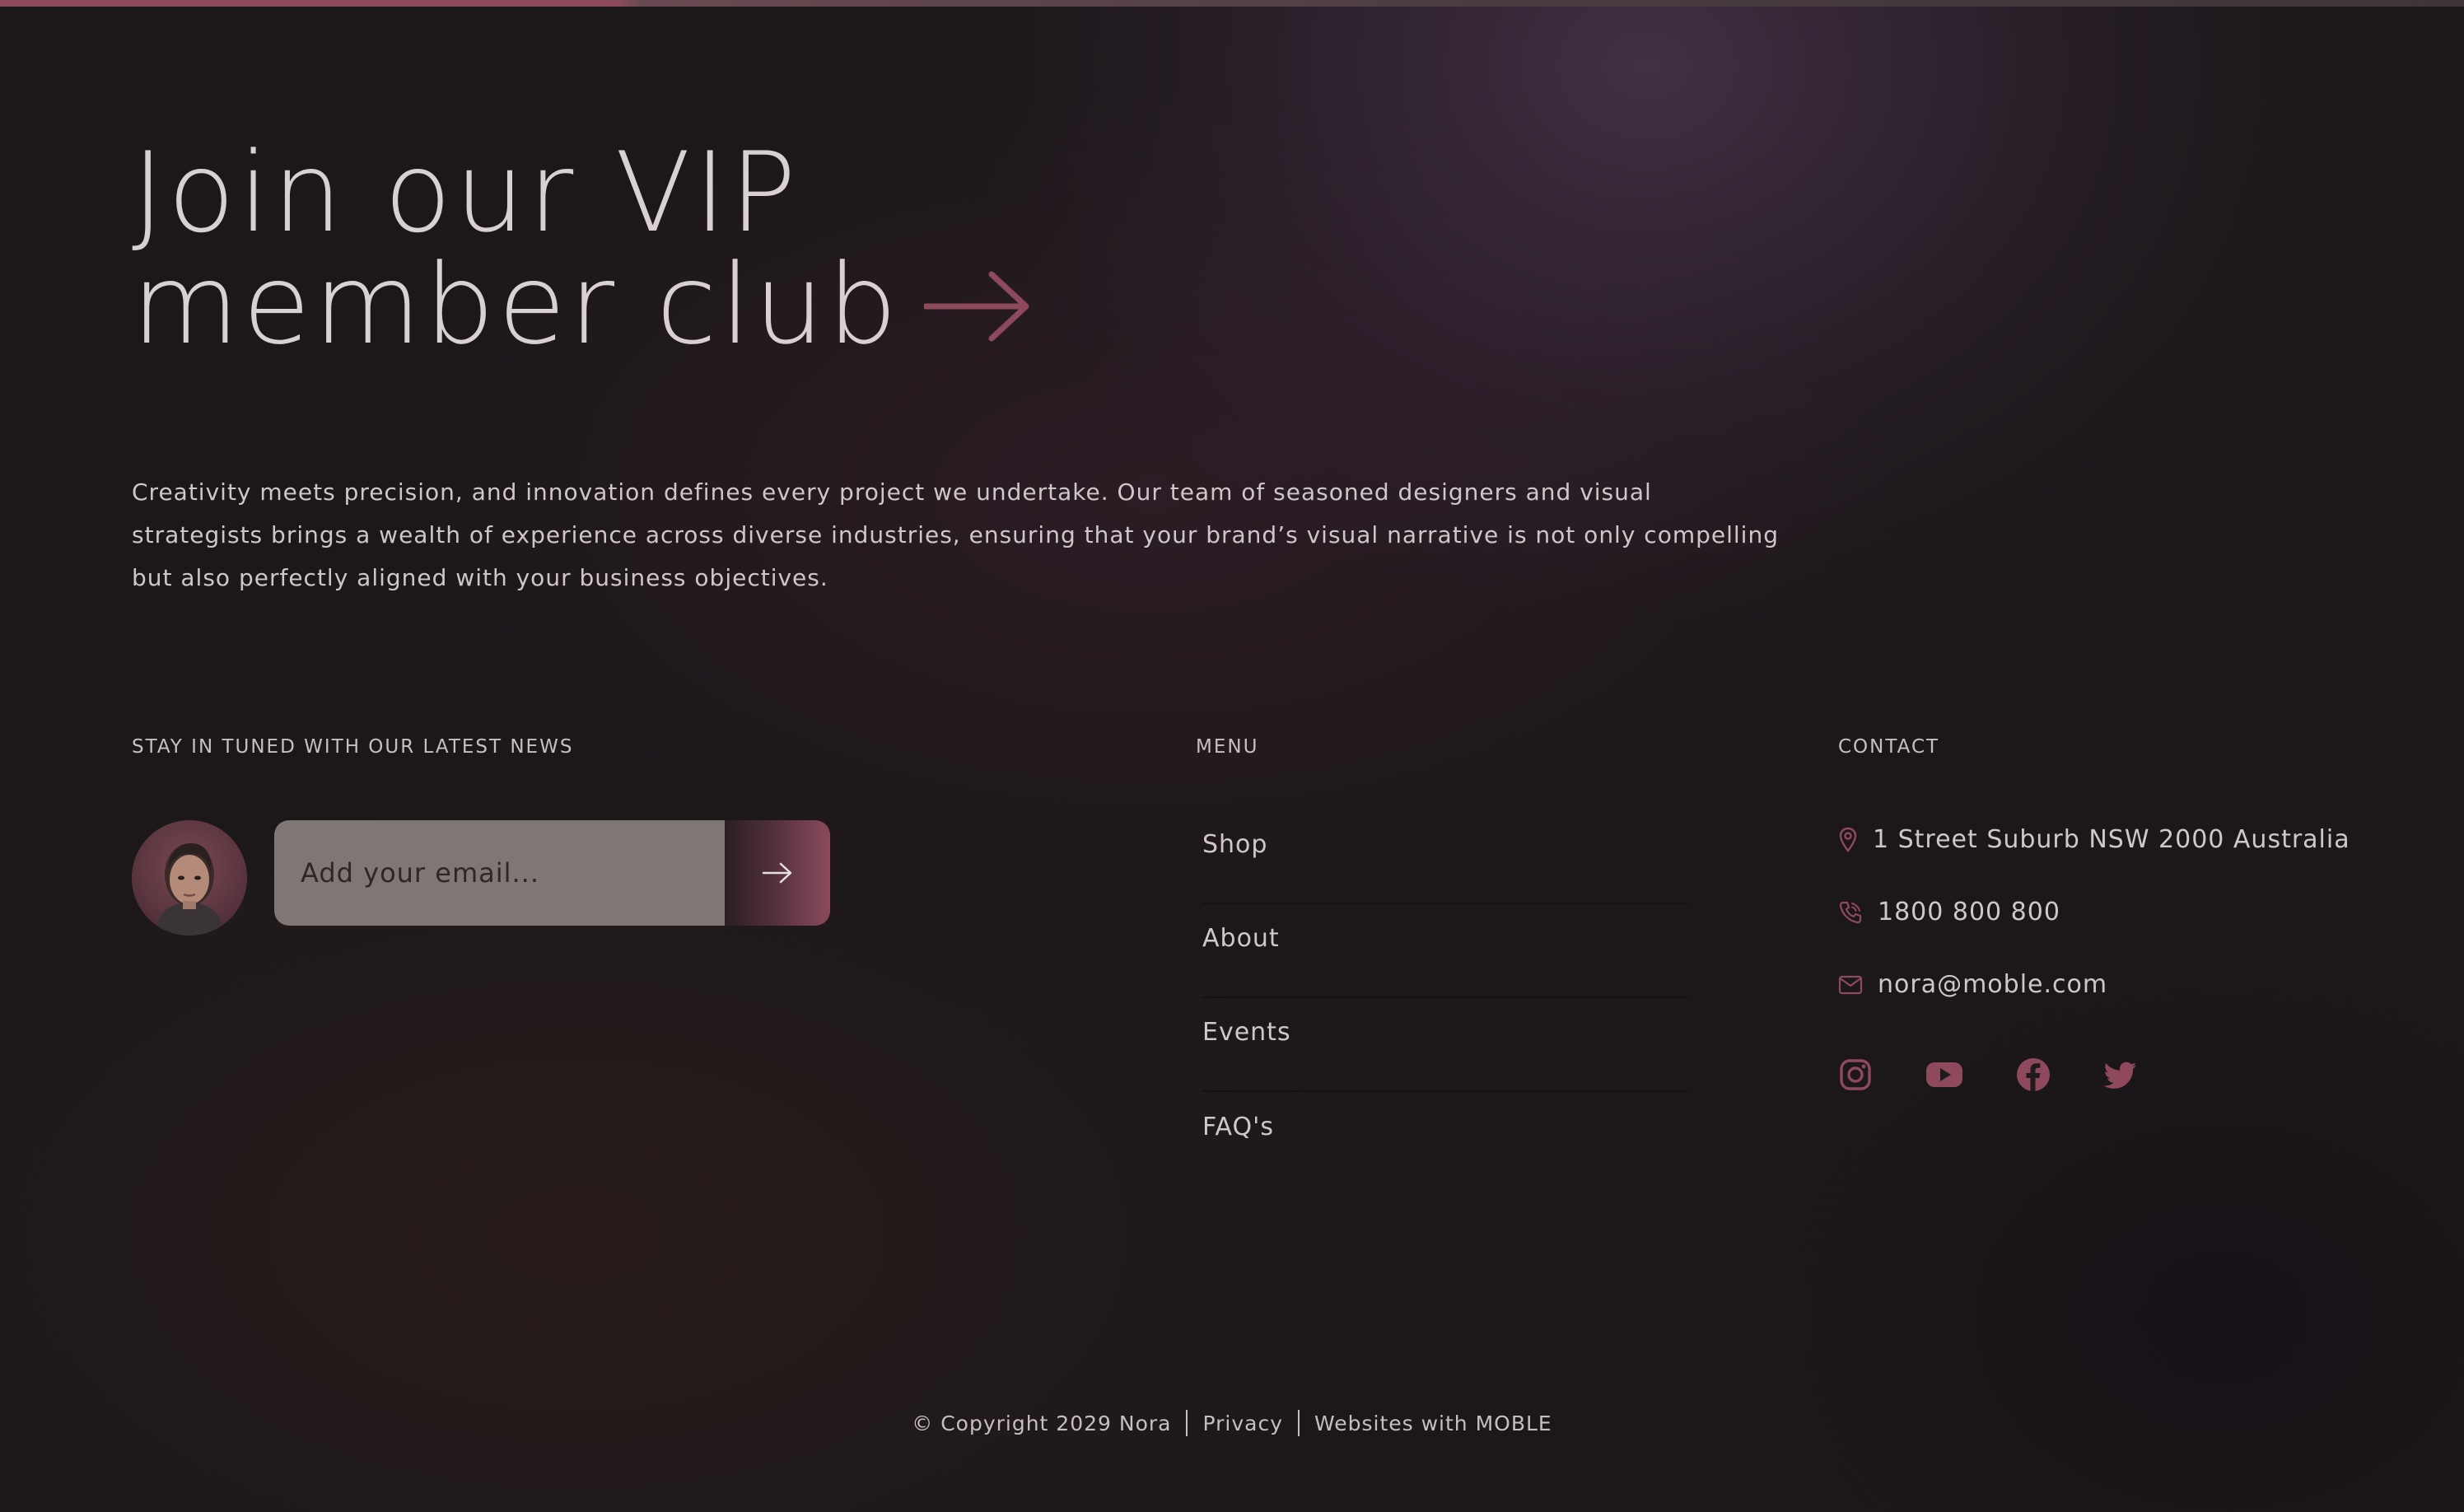 The width and height of the screenshot is (2464, 1512). I want to click on mail-icon, so click(1850, 984).